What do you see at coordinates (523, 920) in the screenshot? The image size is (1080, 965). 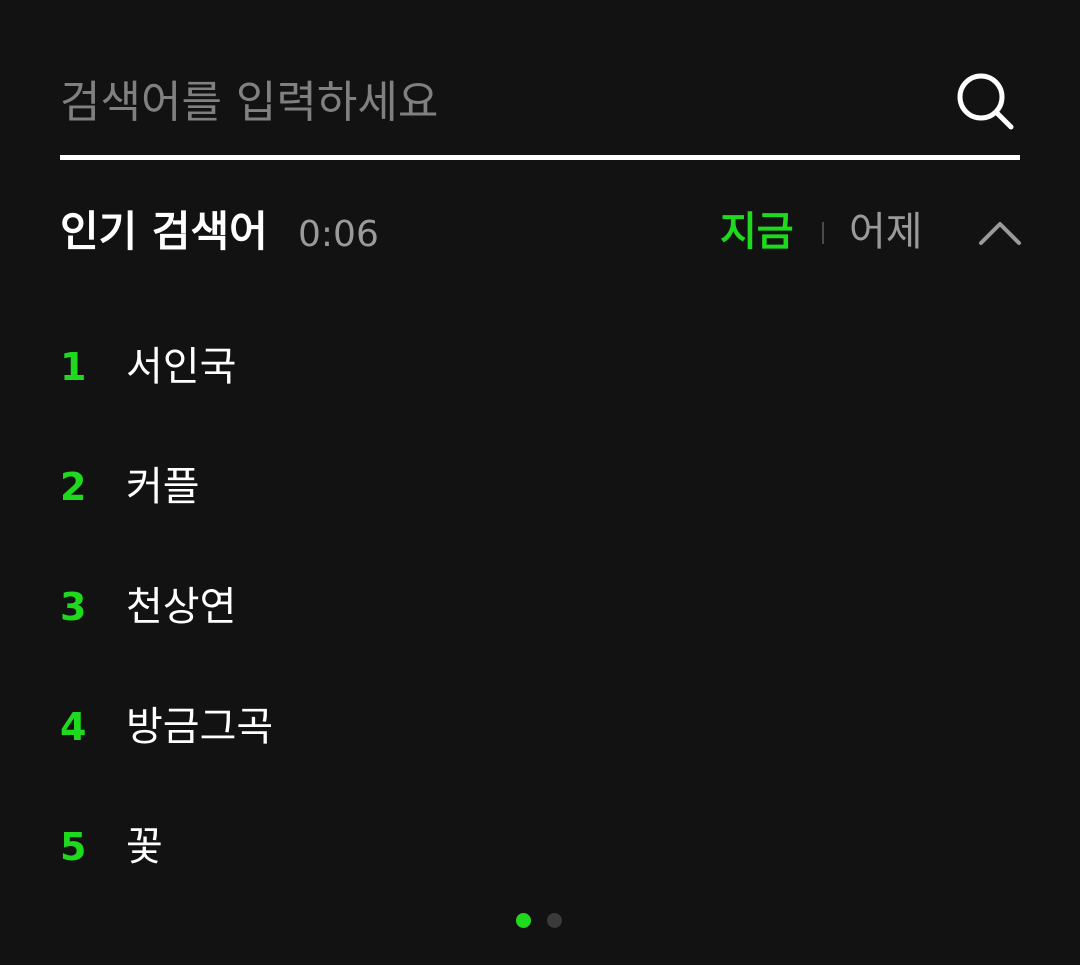 I see `page-dot-active` at bounding box center [523, 920].